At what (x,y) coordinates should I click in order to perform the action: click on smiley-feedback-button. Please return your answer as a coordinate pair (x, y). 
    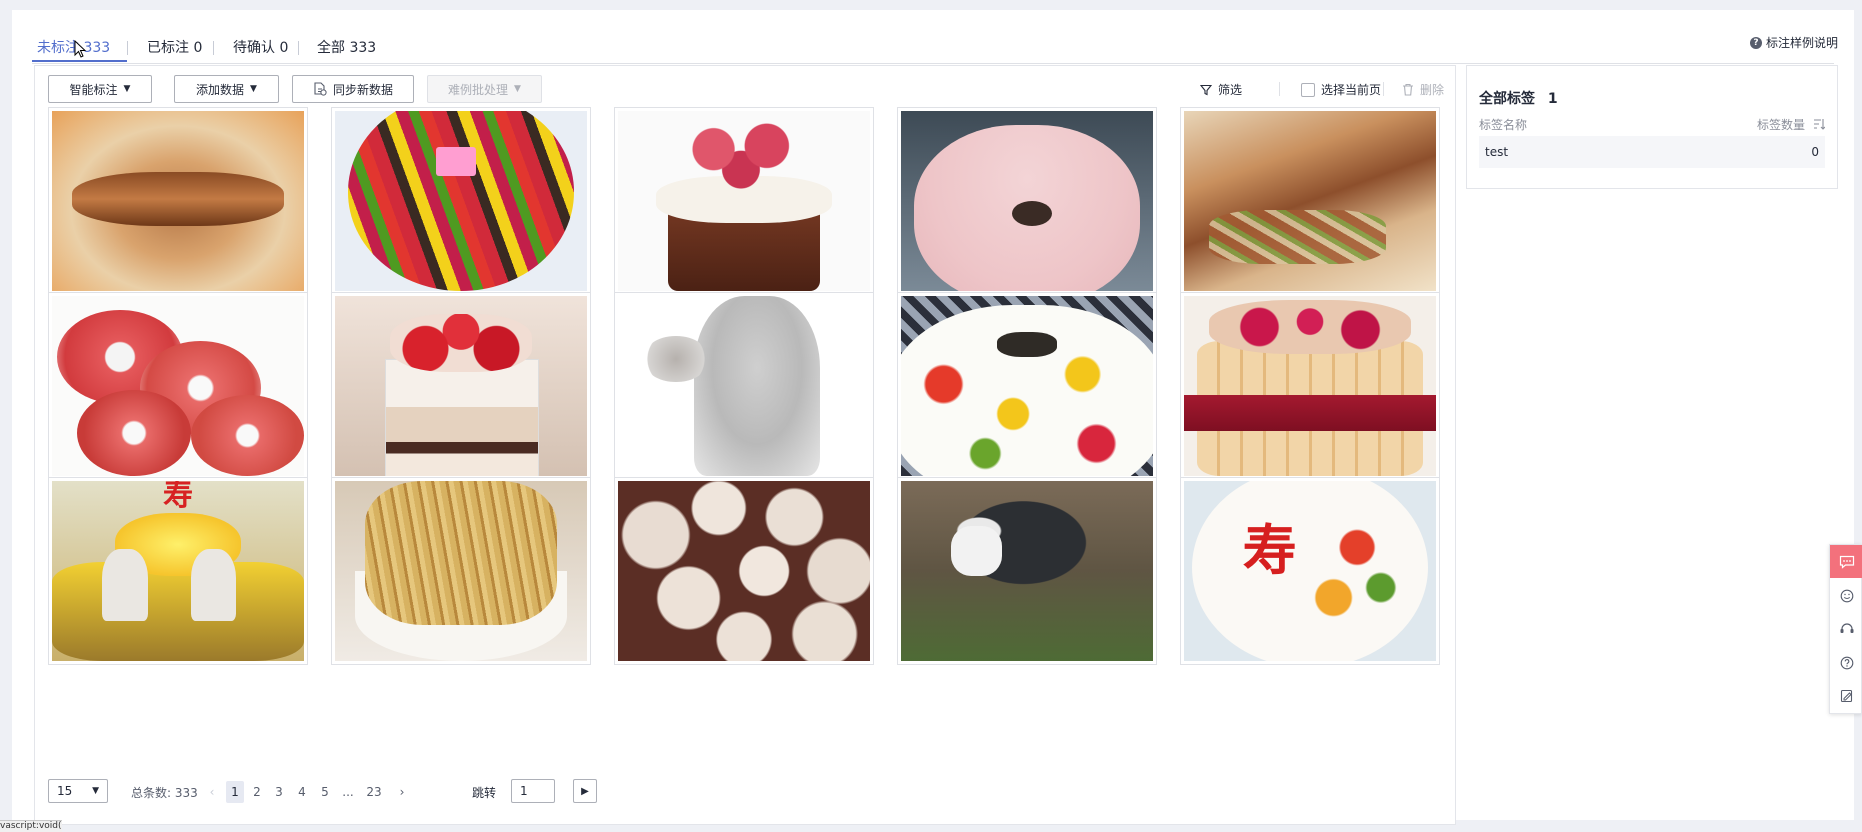
    Looking at the image, I should click on (1846, 595).